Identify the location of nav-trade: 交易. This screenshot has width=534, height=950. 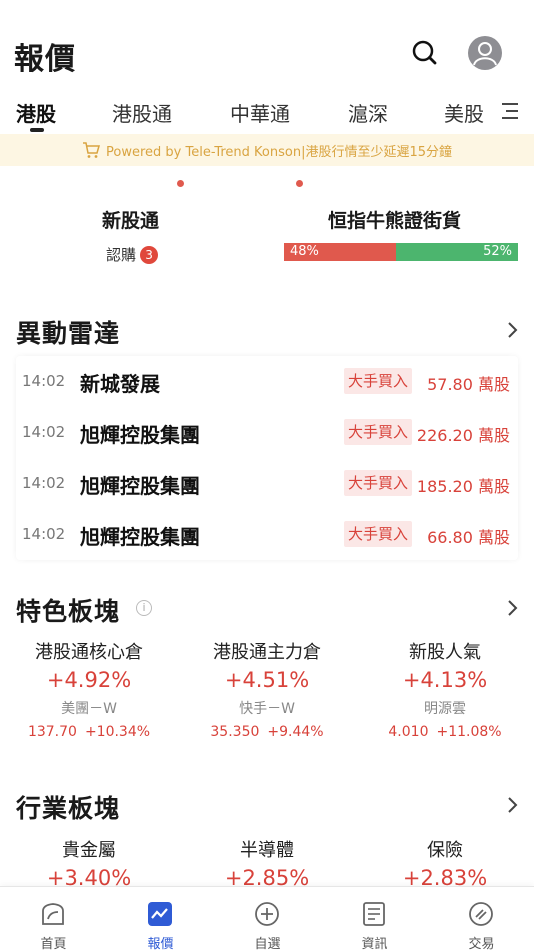
(481, 918).